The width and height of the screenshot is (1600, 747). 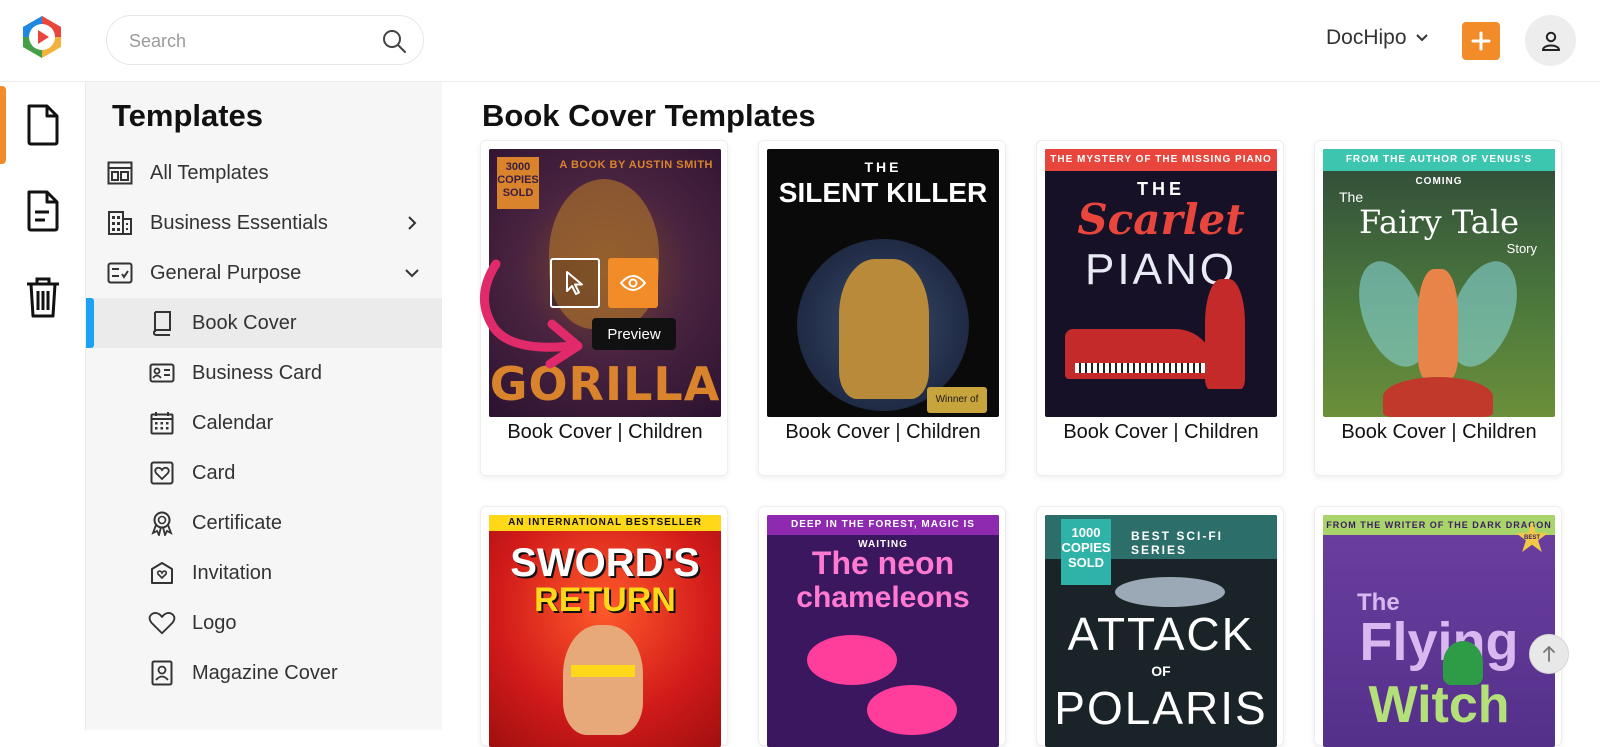 I want to click on cover-title: The neon, so click(x=883, y=563).